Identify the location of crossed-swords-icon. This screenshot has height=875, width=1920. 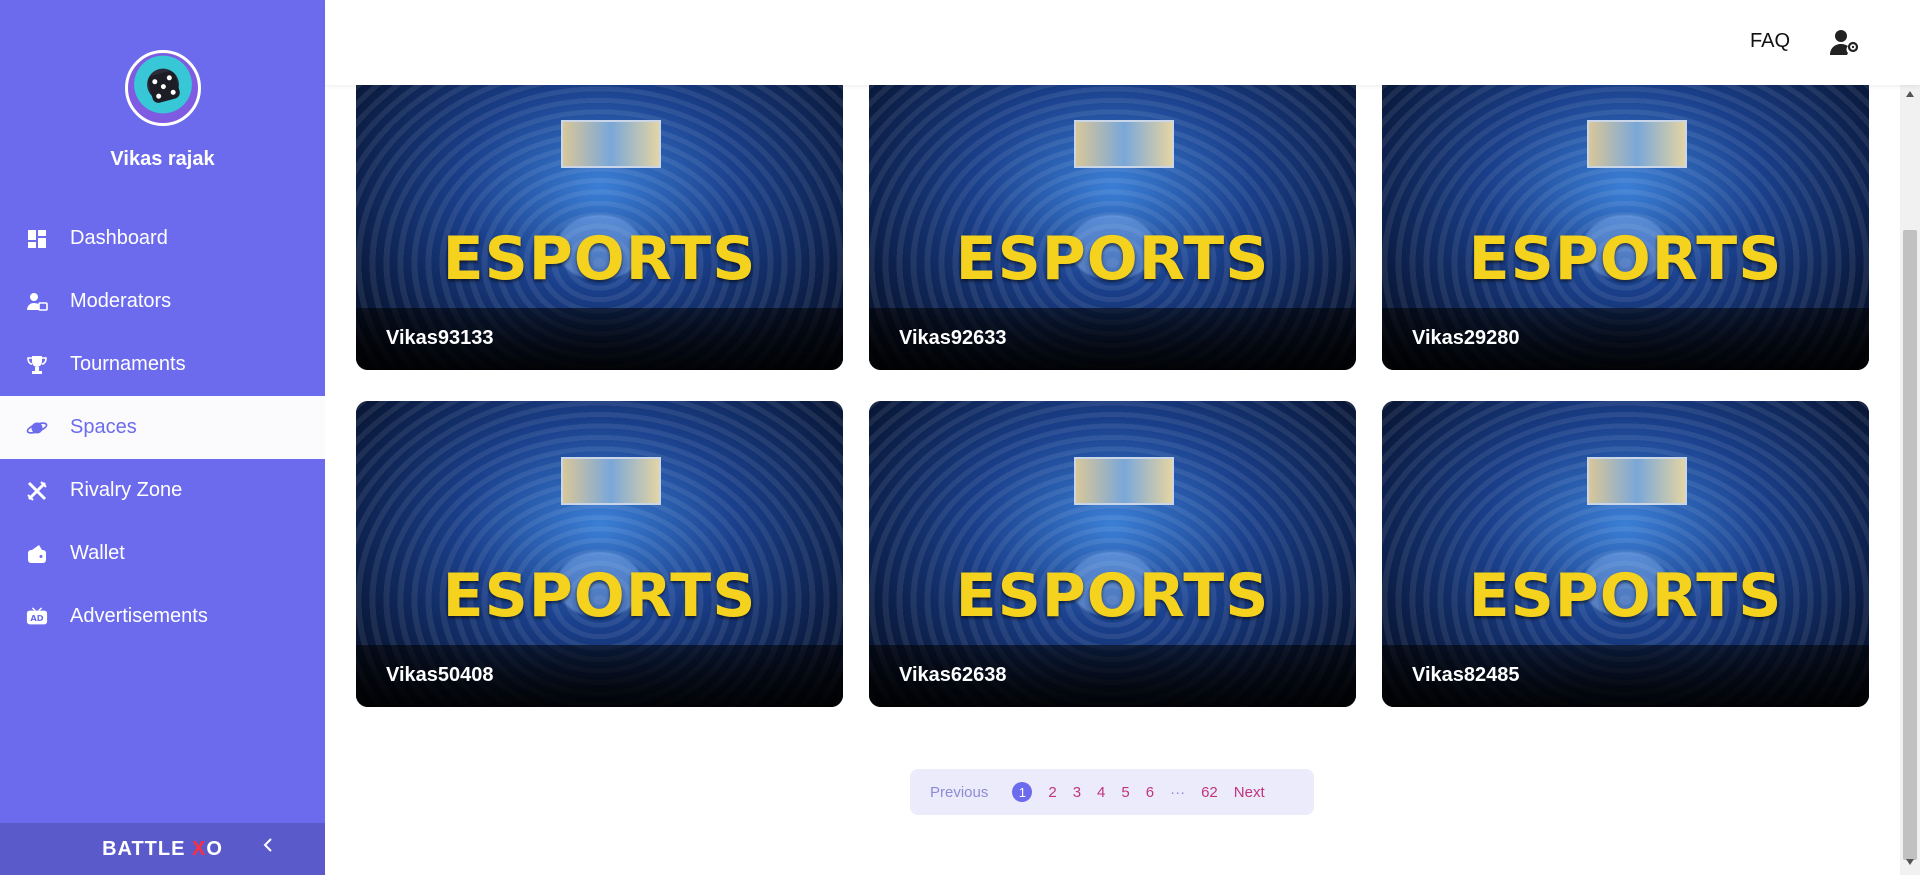
(37, 491).